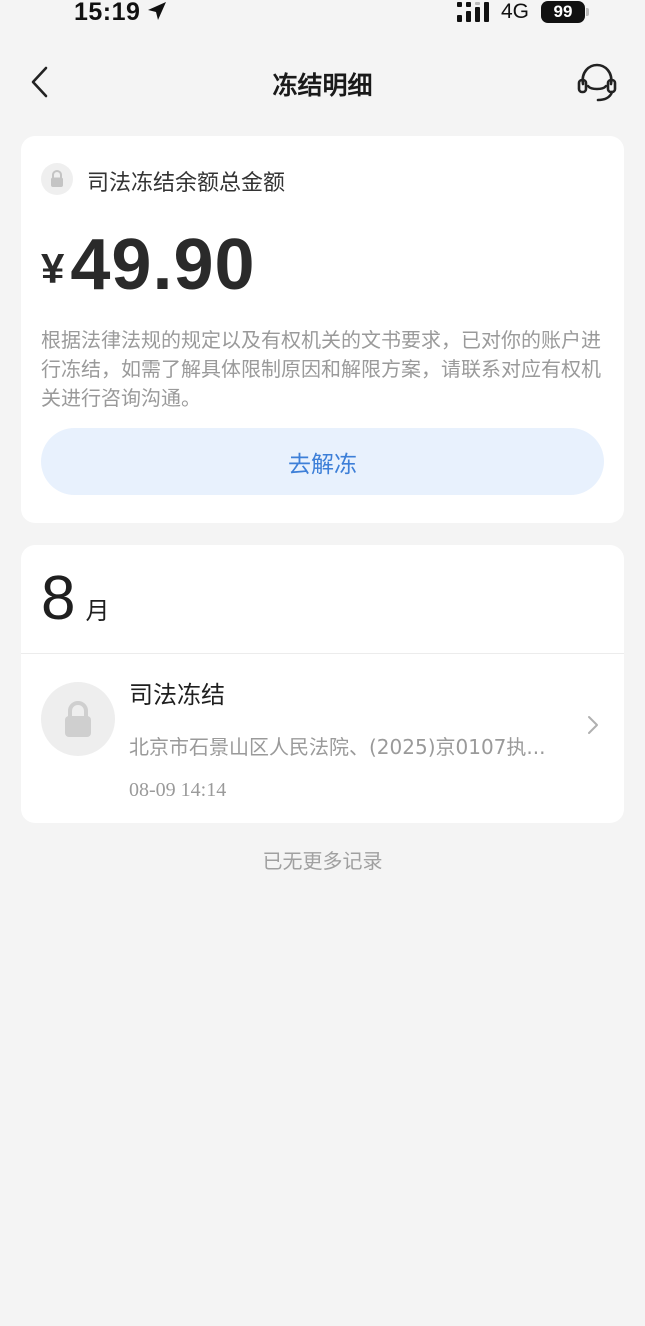 Image resolution: width=645 pixels, height=1326 pixels. What do you see at coordinates (563, 12) in the screenshot?
I see `battery-icon: 99` at bounding box center [563, 12].